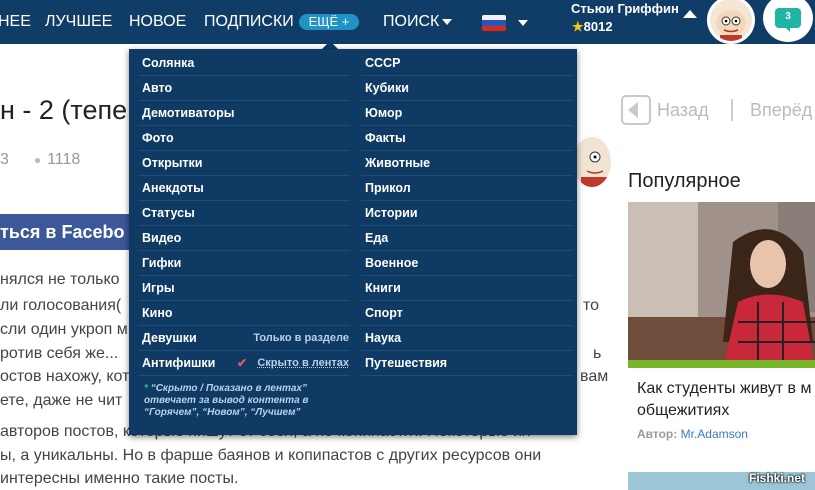 This screenshot has width=815, height=490. What do you see at coordinates (636, 110) in the screenshot?
I see `back-arrow-icon` at bounding box center [636, 110].